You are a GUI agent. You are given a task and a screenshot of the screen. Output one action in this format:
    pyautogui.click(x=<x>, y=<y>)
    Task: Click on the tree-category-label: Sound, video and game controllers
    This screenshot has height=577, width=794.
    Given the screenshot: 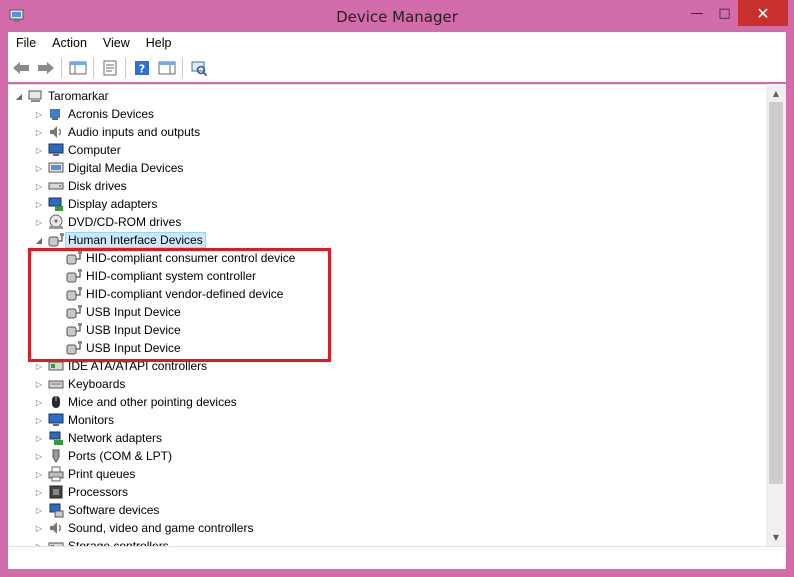 What is the action you would take?
    pyautogui.click(x=161, y=528)
    